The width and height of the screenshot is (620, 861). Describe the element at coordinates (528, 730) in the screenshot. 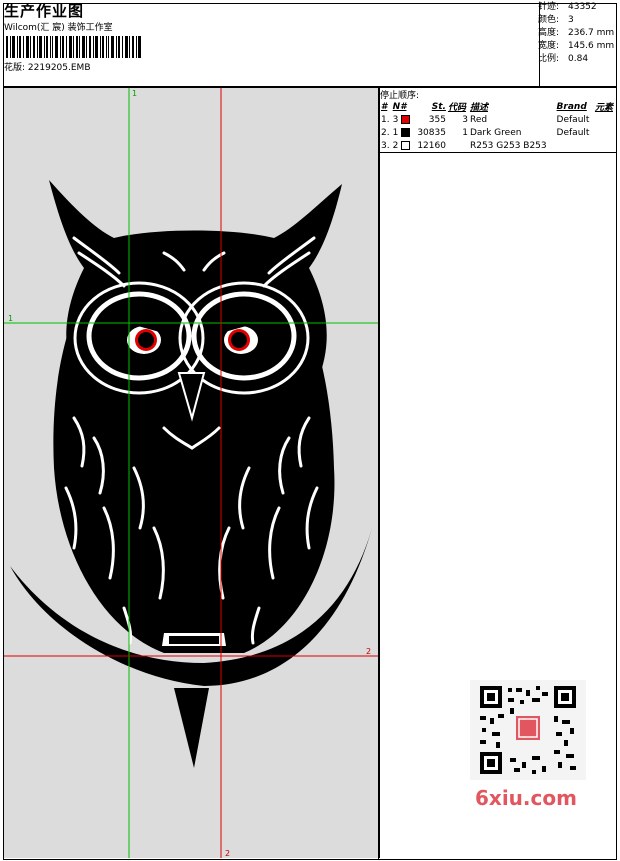

I see `qr-code-icon` at that location.